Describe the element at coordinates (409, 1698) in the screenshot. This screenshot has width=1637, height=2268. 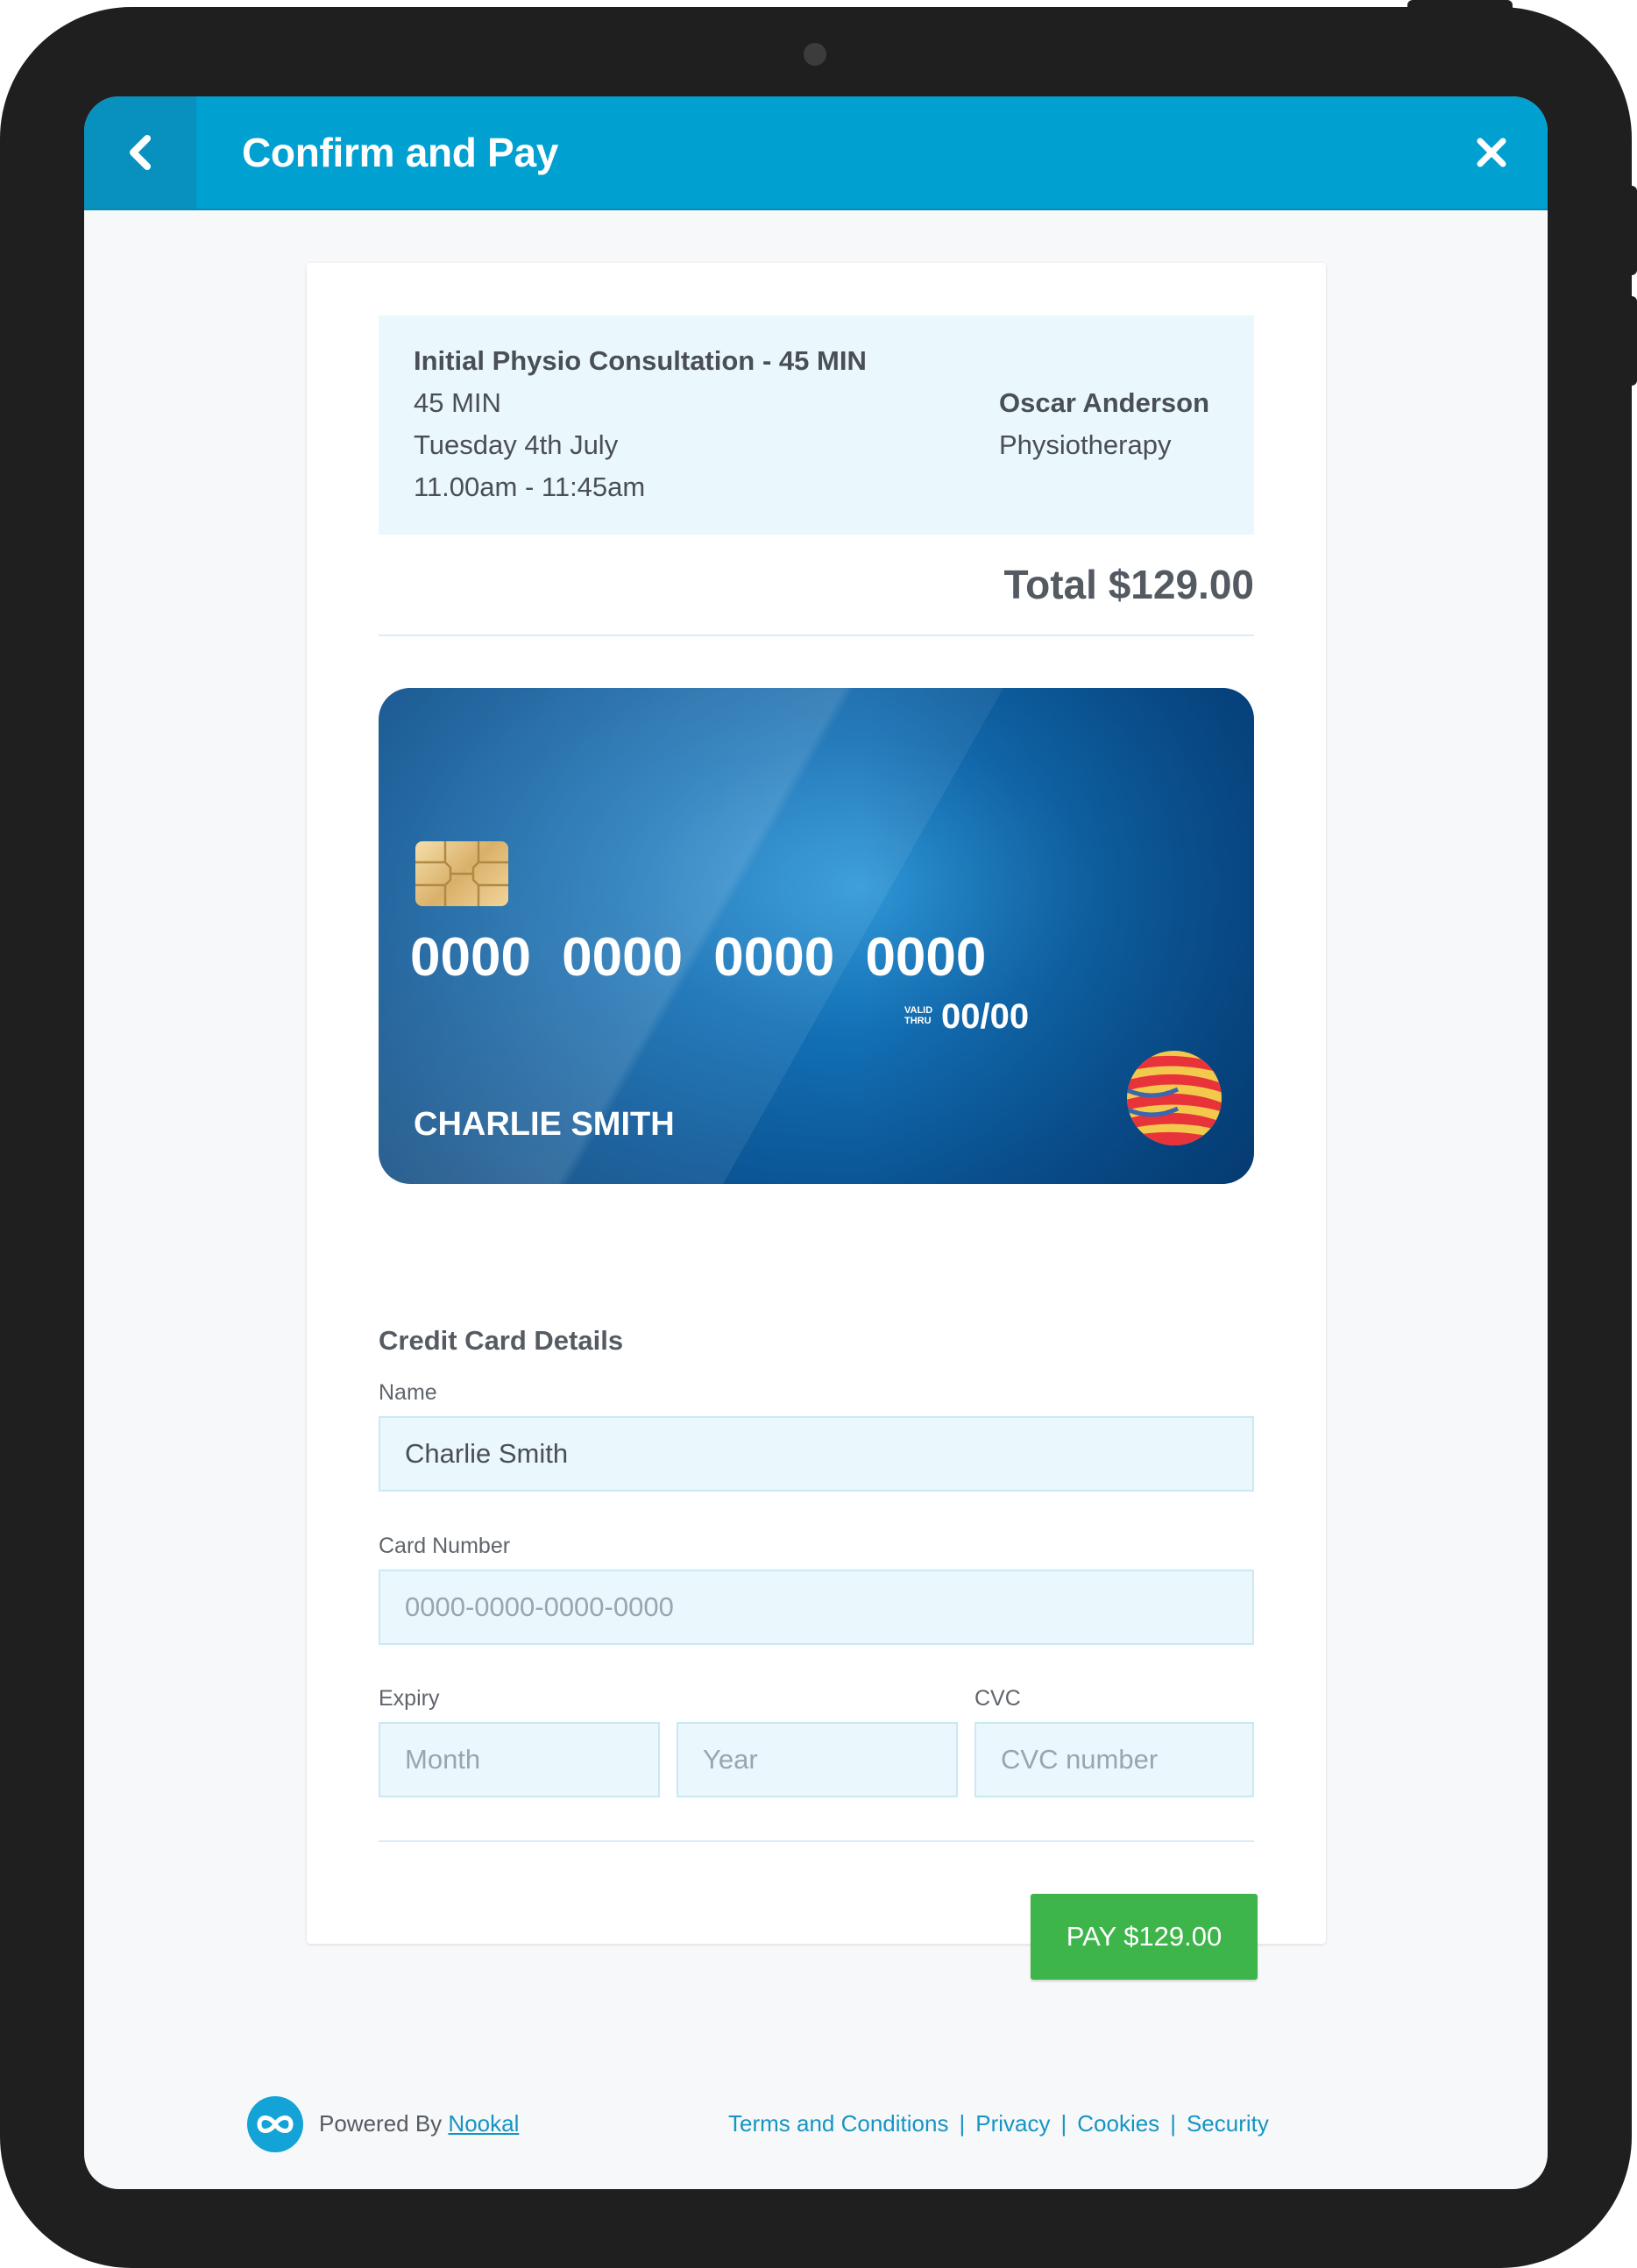
I see `expiry-label: Expiry` at that location.